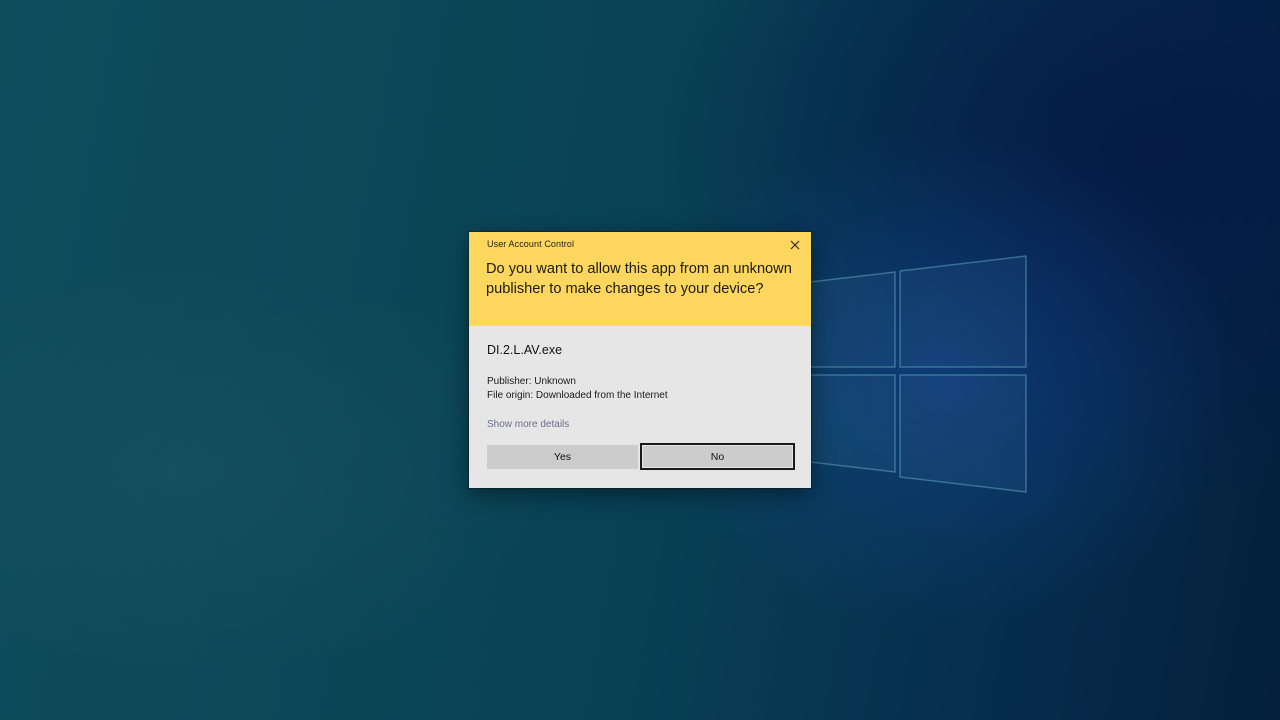 Image resolution: width=1280 pixels, height=720 pixels. I want to click on yes-button: Yes, so click(562, 457).